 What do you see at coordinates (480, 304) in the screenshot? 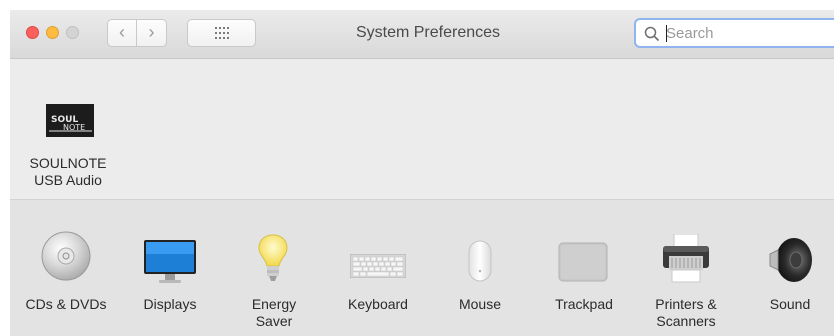
I see `pref-label: Mouse` at bounding box center [480, 304].